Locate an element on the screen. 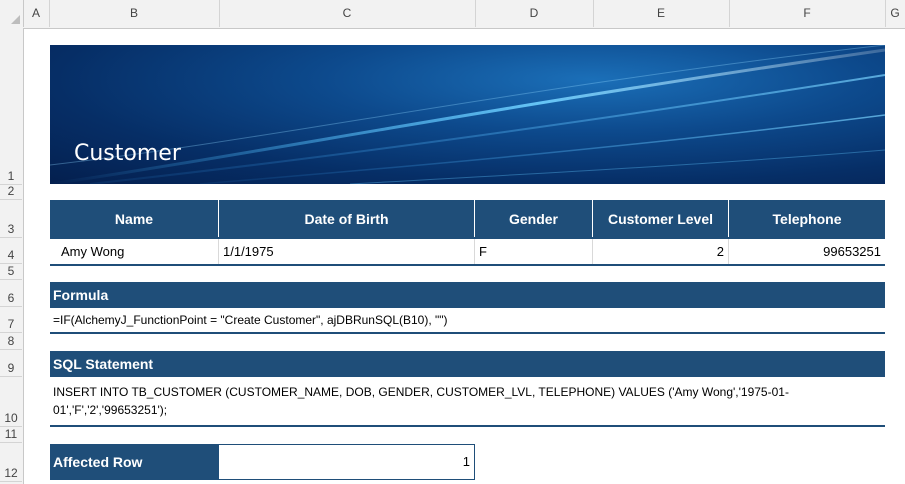 The image size is (905, 484). row-header-12: 12 is located at coordinates (11, 462).